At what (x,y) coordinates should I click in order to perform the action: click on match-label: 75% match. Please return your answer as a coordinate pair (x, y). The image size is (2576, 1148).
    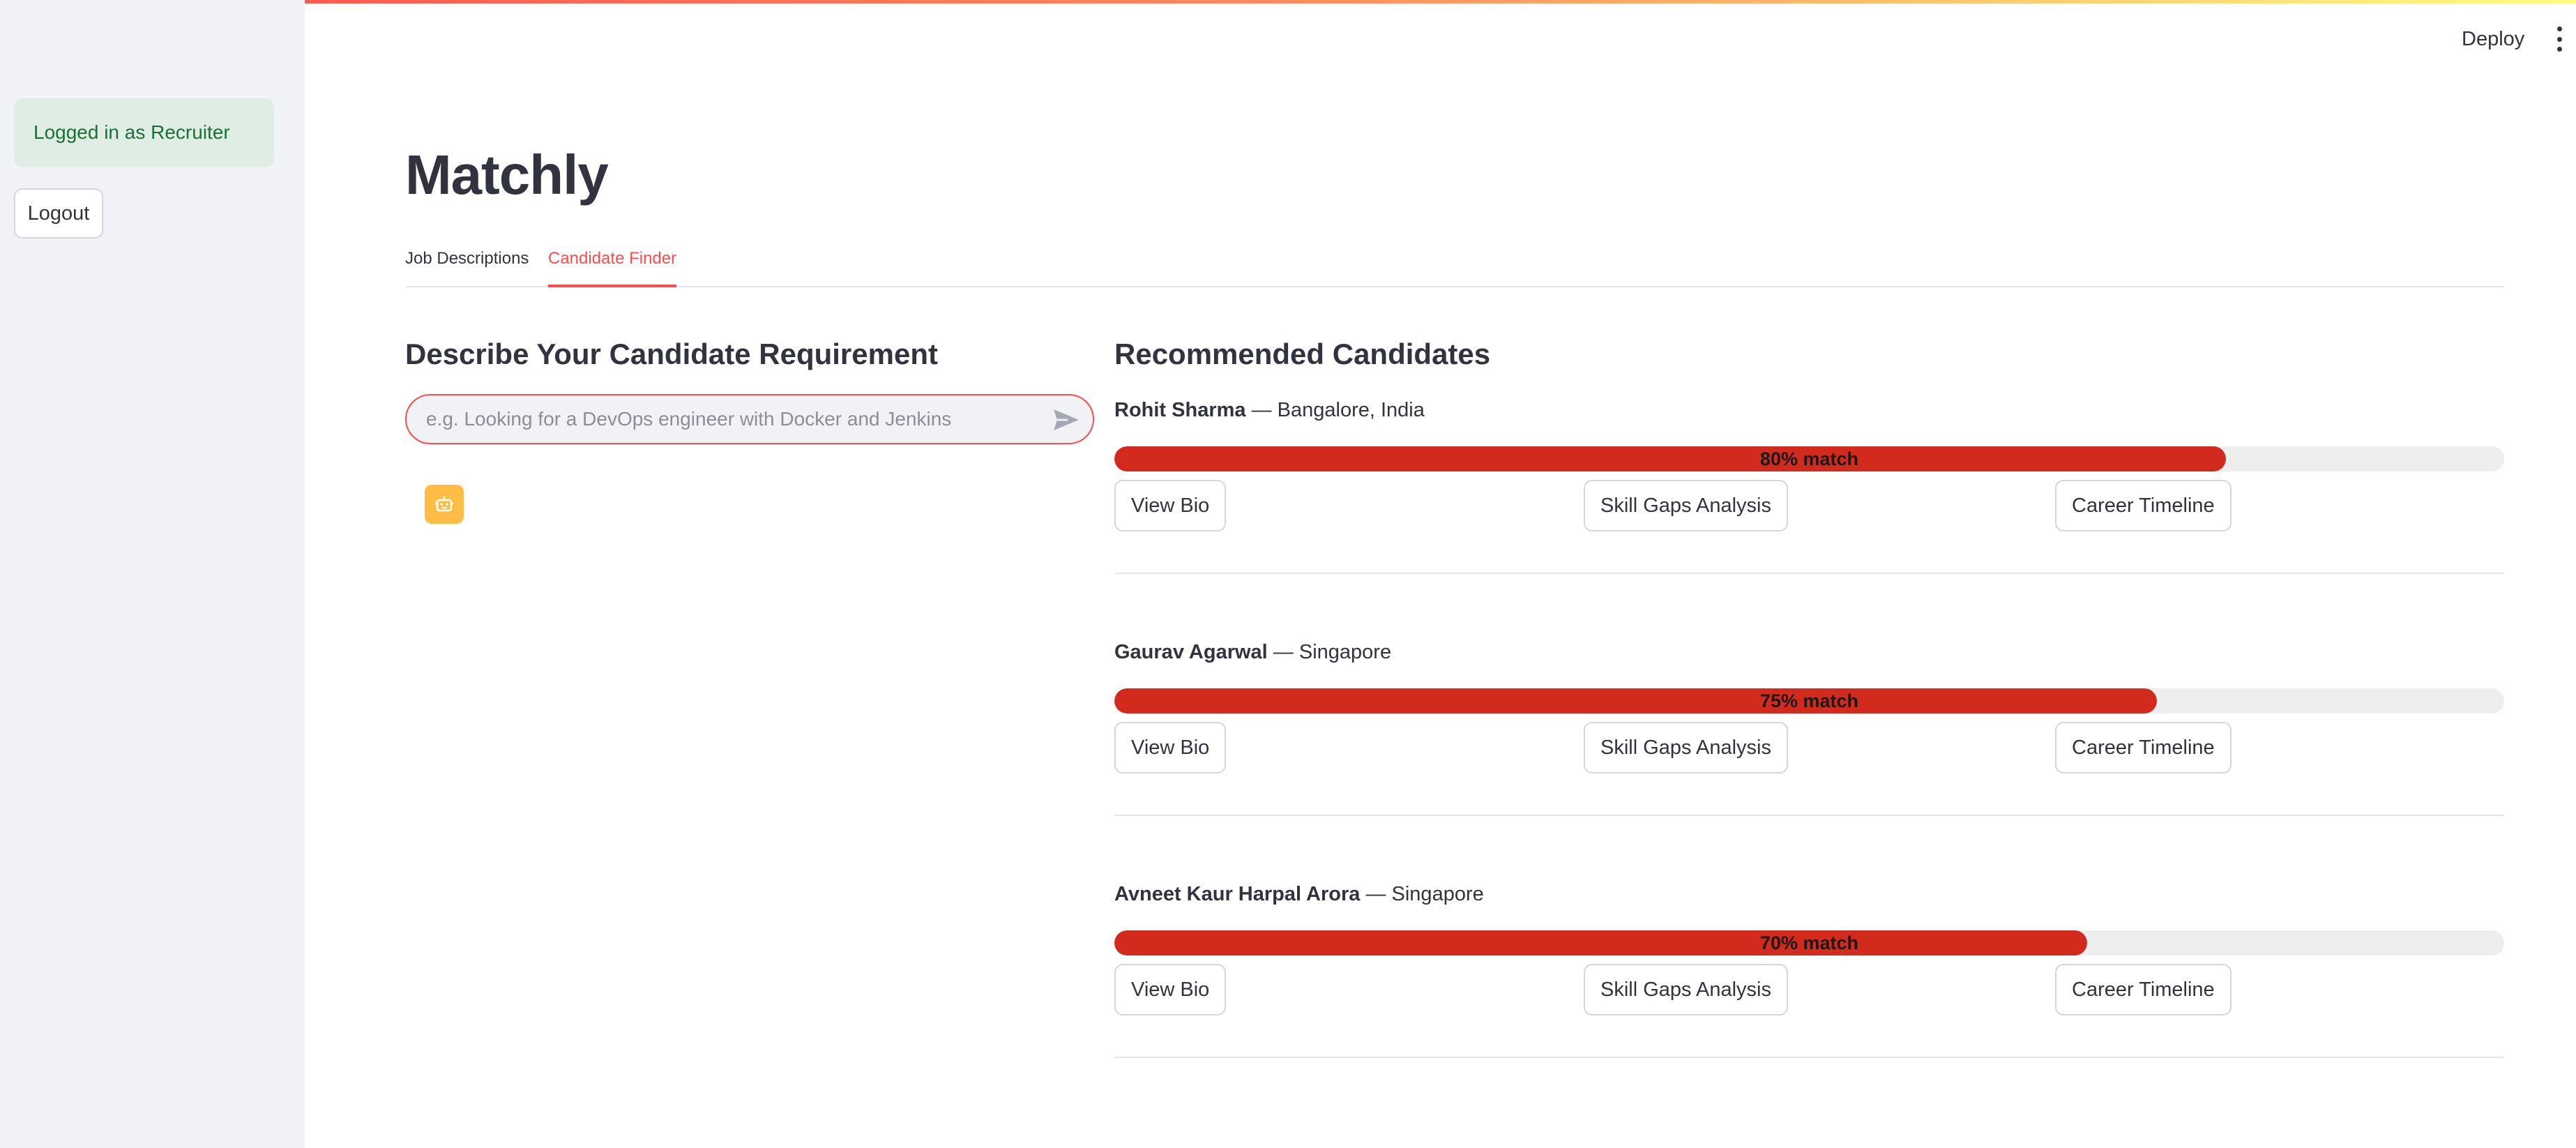
    Looking at the image, I should click on (1809, 700).